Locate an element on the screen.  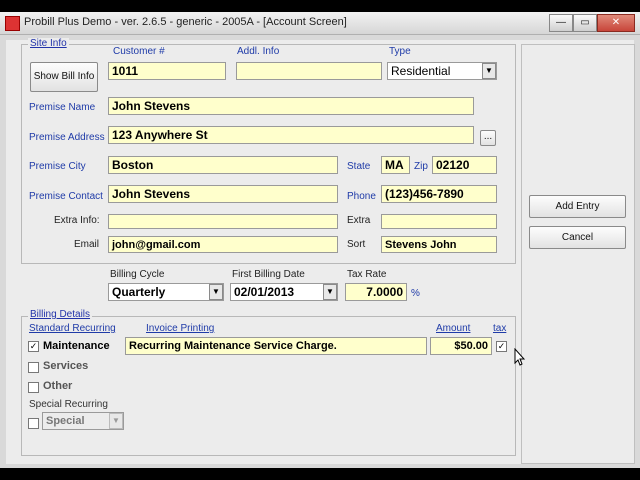
premise-city-field: Boston is located at coordinates (223, 165).